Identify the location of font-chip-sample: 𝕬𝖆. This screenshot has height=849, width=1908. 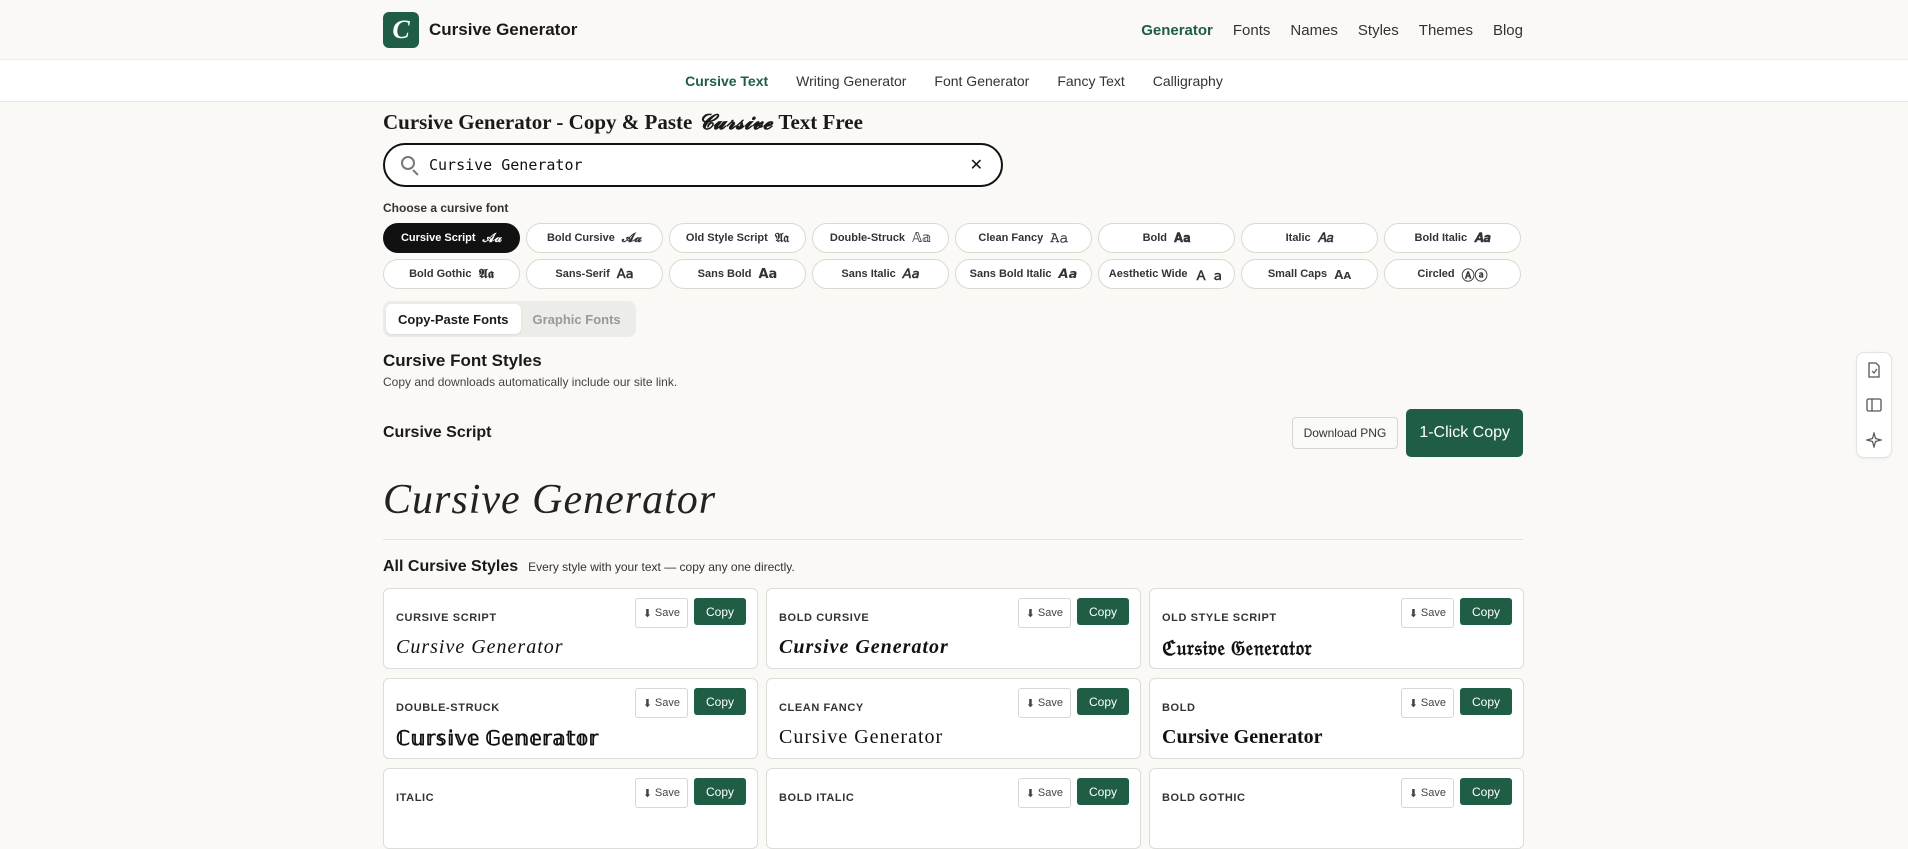
(486, 273).